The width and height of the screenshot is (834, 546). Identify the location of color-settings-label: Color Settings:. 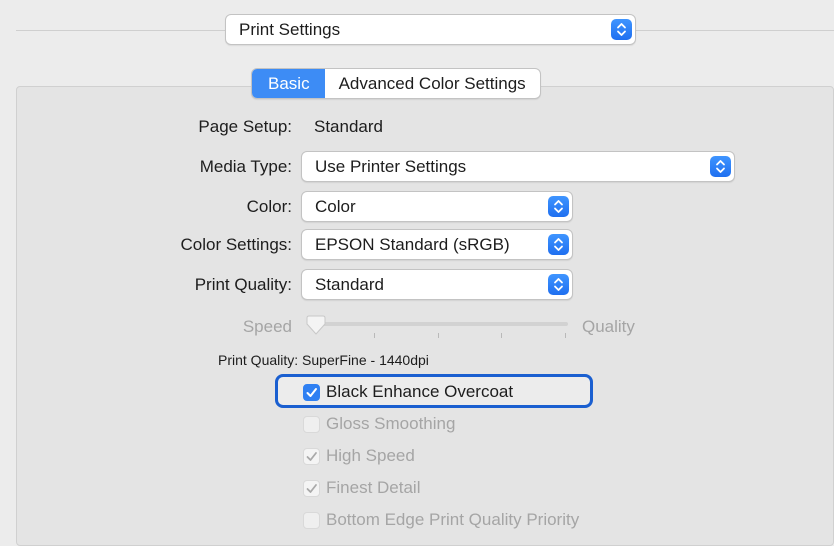
(236, 244).